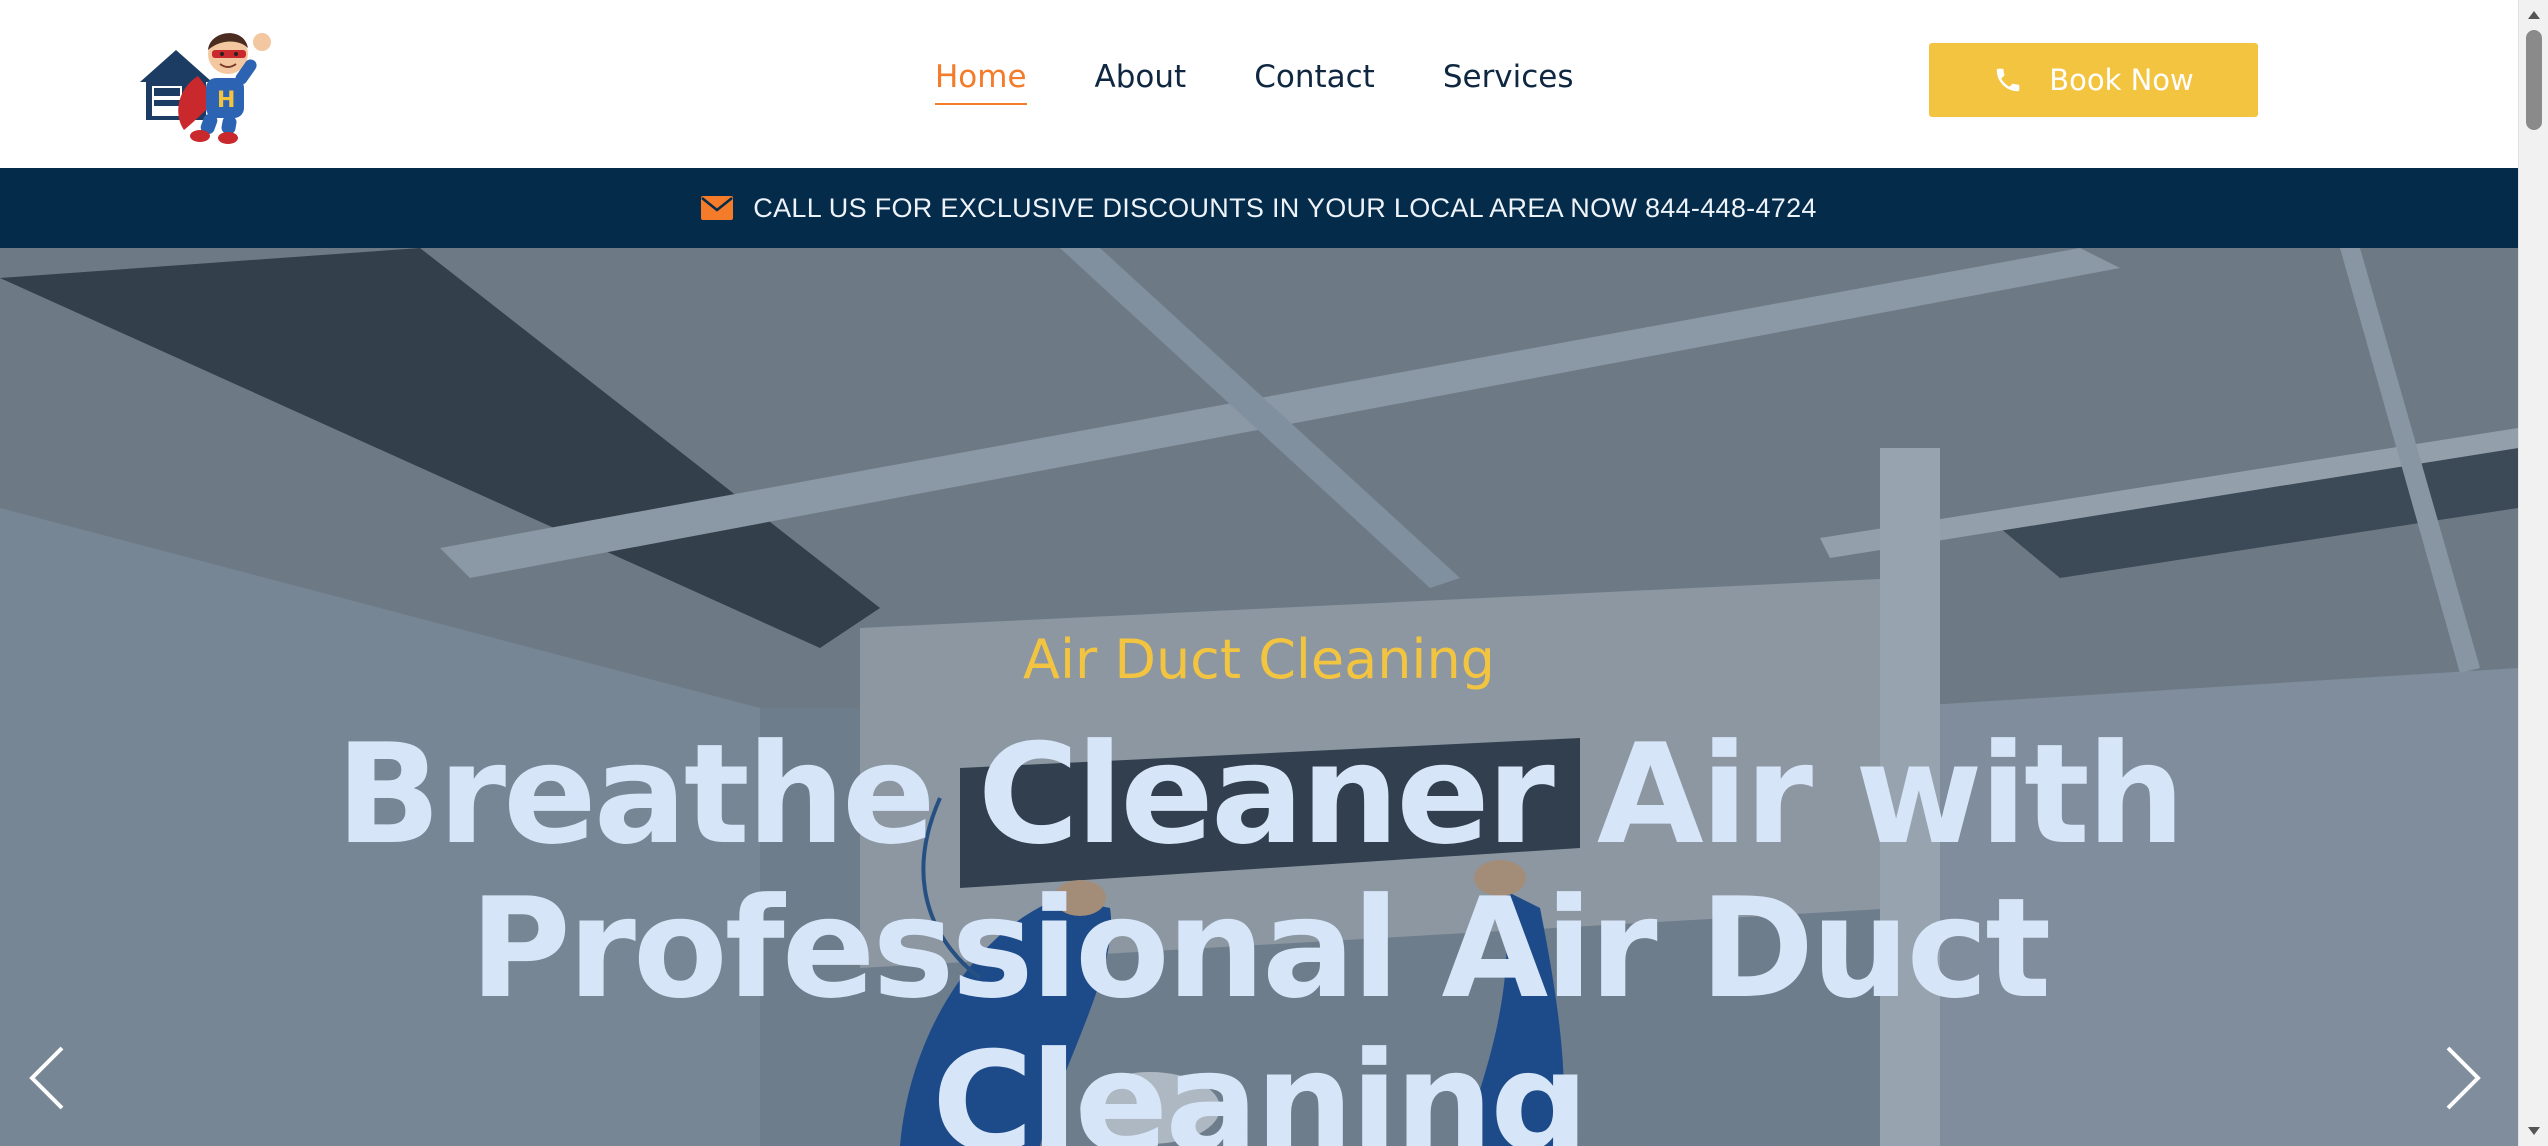 Image resolution: width=2548 pixels, height=1146 pixels. What do you see at coordinates (1314, 82) in the screenshot?
I see `nav-contact: Contact` at bounding box center [1314, 82].